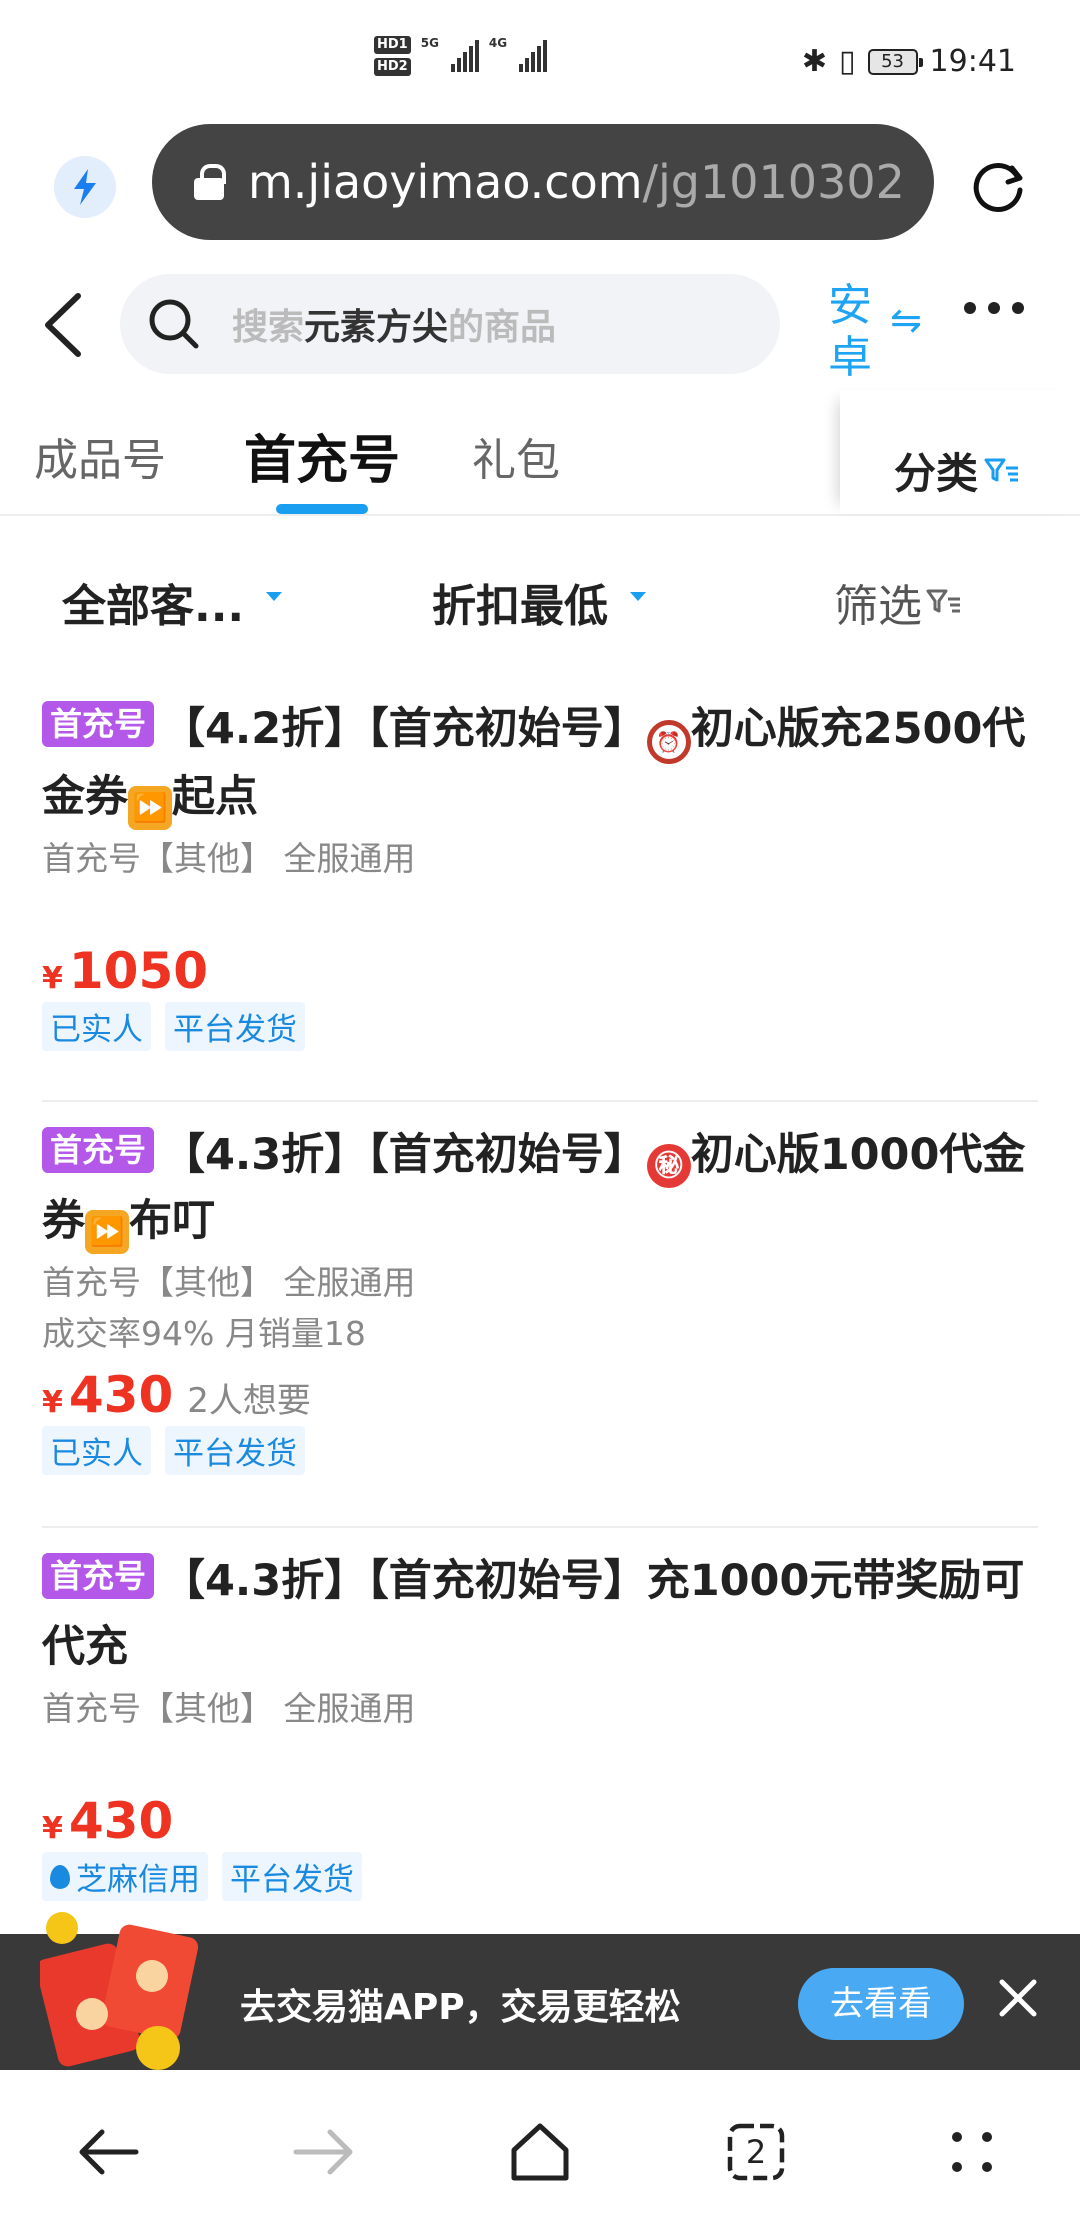  I want to click on browser-nav-bar: 2, so click(540, 2150).